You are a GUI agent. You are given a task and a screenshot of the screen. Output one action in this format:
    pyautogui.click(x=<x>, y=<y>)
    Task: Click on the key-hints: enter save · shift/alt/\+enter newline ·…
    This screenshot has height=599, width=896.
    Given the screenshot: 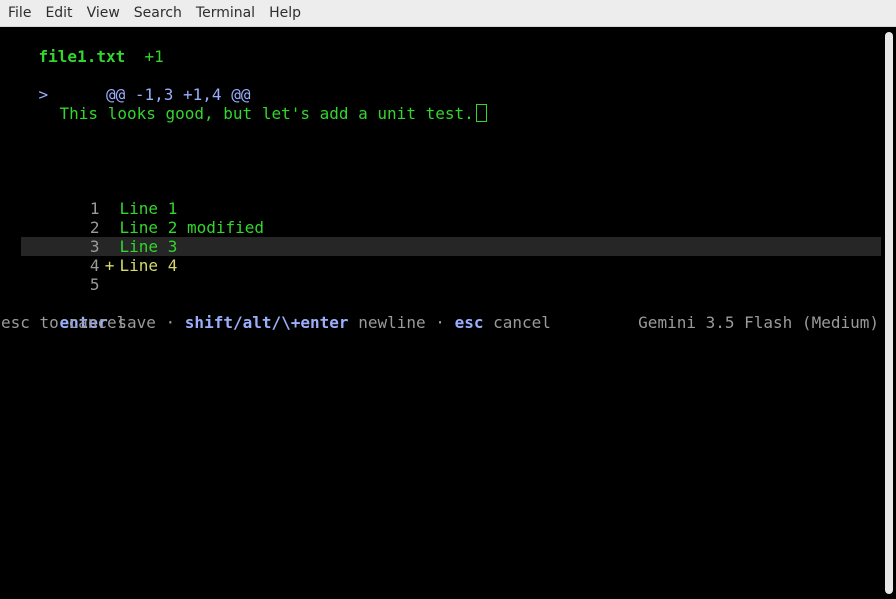 What is the action you would take?
    pyautogui.click(x=286, y=313)
    